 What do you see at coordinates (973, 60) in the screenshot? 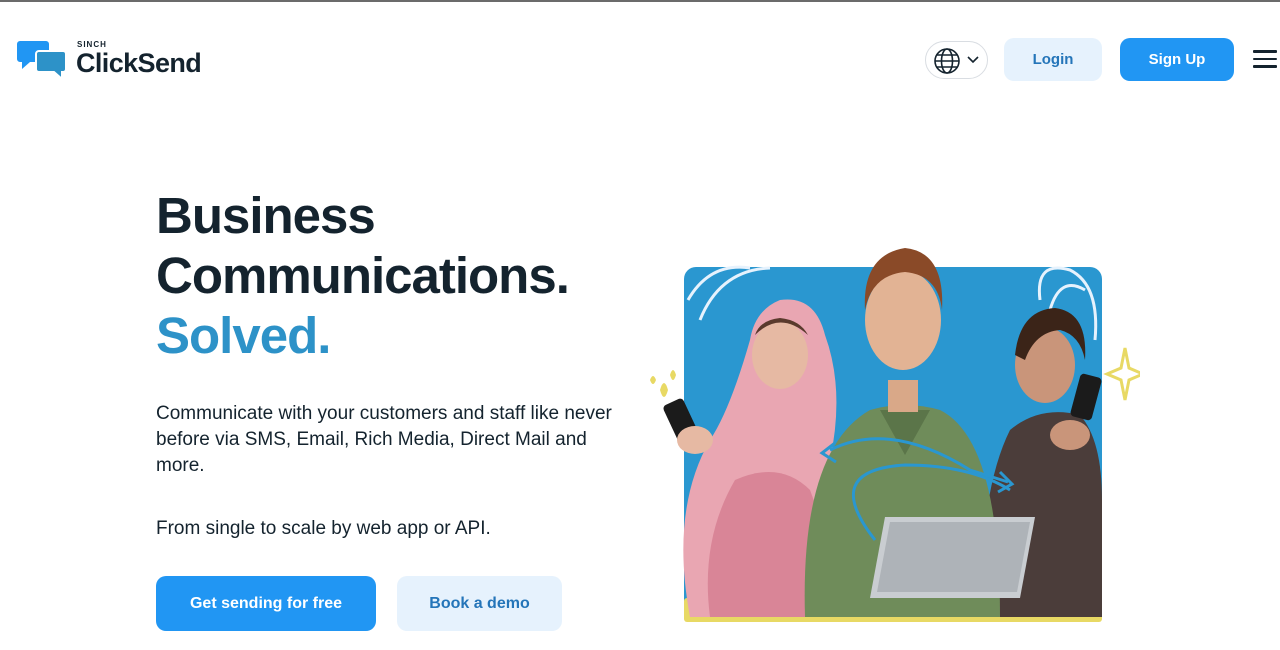
I see `chevron-down-icon` at bounding box center [973, 60].